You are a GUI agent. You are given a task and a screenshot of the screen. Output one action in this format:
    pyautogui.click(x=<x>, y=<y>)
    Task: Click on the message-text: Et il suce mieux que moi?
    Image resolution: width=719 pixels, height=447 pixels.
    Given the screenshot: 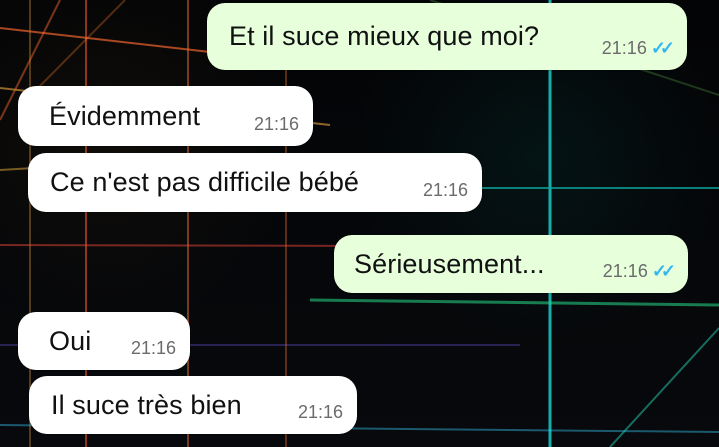 What is the action you would take?
    pyautogui.click(x=384, y=36)
    